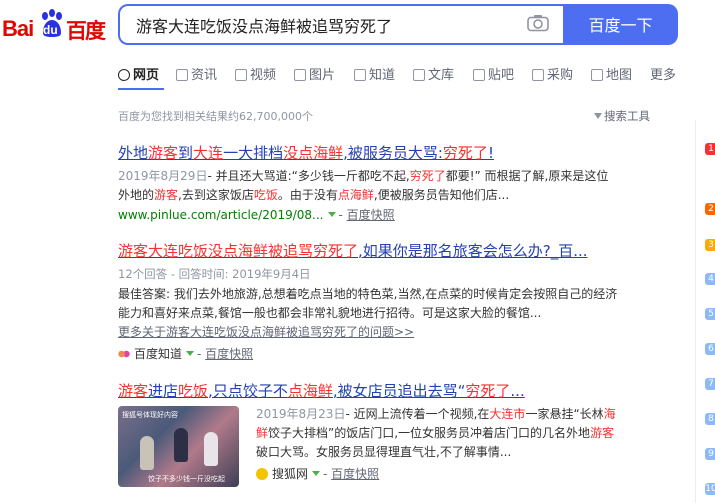  What do you see at coordinates (710, 314) in the screenshot?
I see `rank-badge: 5` at bounding box center [710, 314].